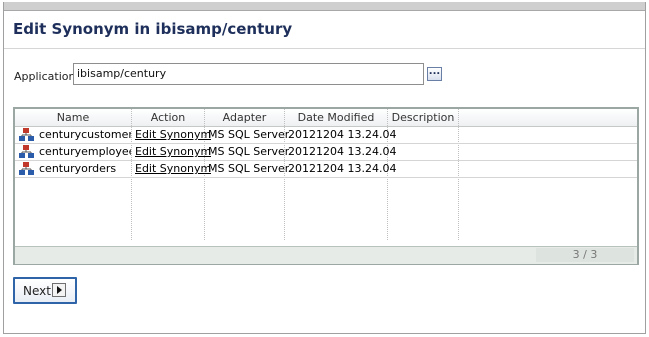 The width and height of the screenshot is (649, 337). What do you see at coordinates (244, 117) in the screenshot?
I see `column-header-adapter: Adapter` at bounding box center [244, 117].